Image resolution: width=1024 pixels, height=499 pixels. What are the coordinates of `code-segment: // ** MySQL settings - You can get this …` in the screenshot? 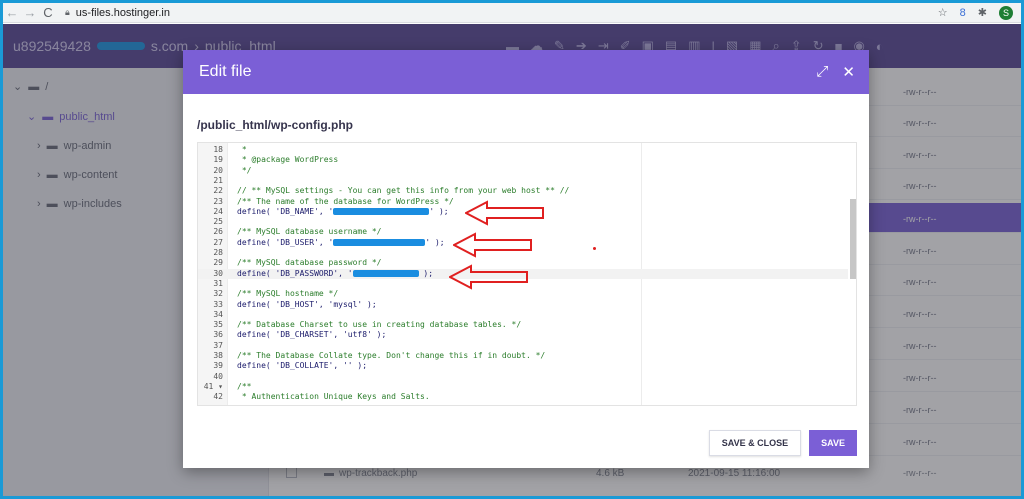 It's located at (403, 191).